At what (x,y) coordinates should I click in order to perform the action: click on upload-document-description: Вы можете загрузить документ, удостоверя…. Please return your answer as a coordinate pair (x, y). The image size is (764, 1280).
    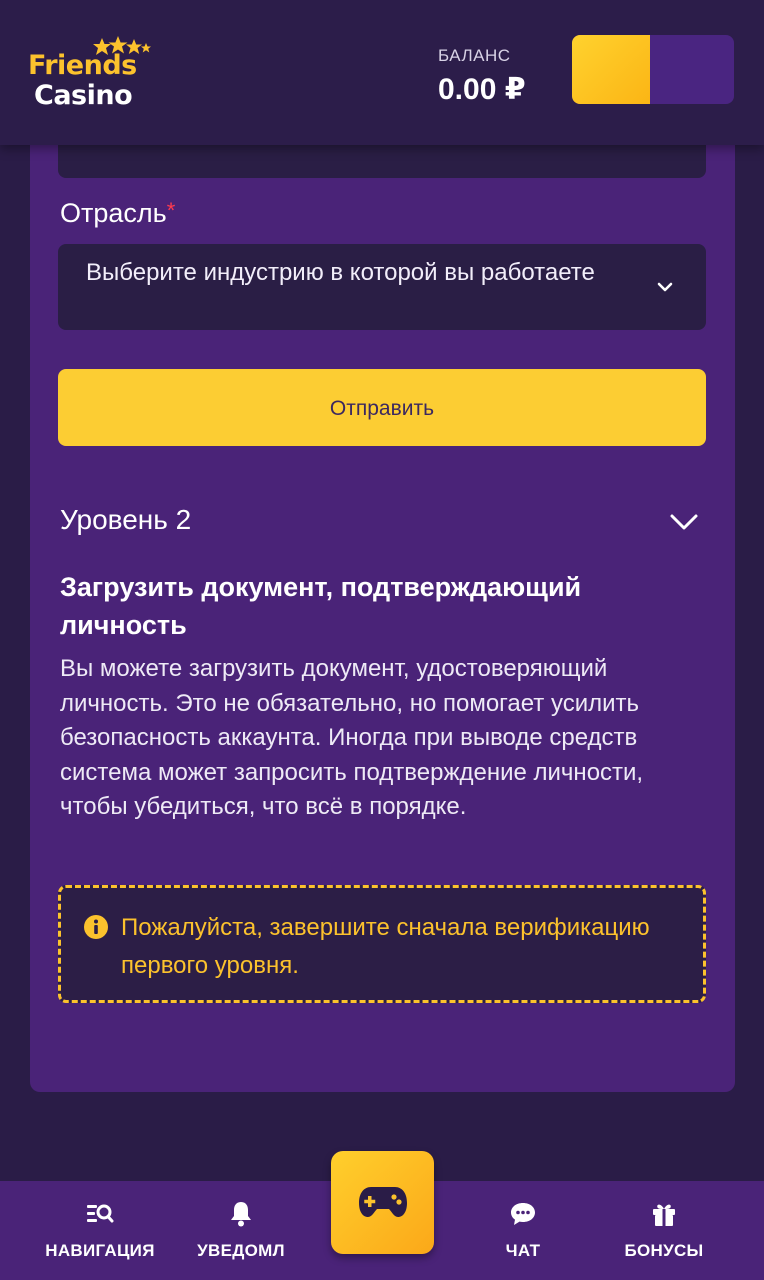
    Looking at the image, I should click on (352, 737).